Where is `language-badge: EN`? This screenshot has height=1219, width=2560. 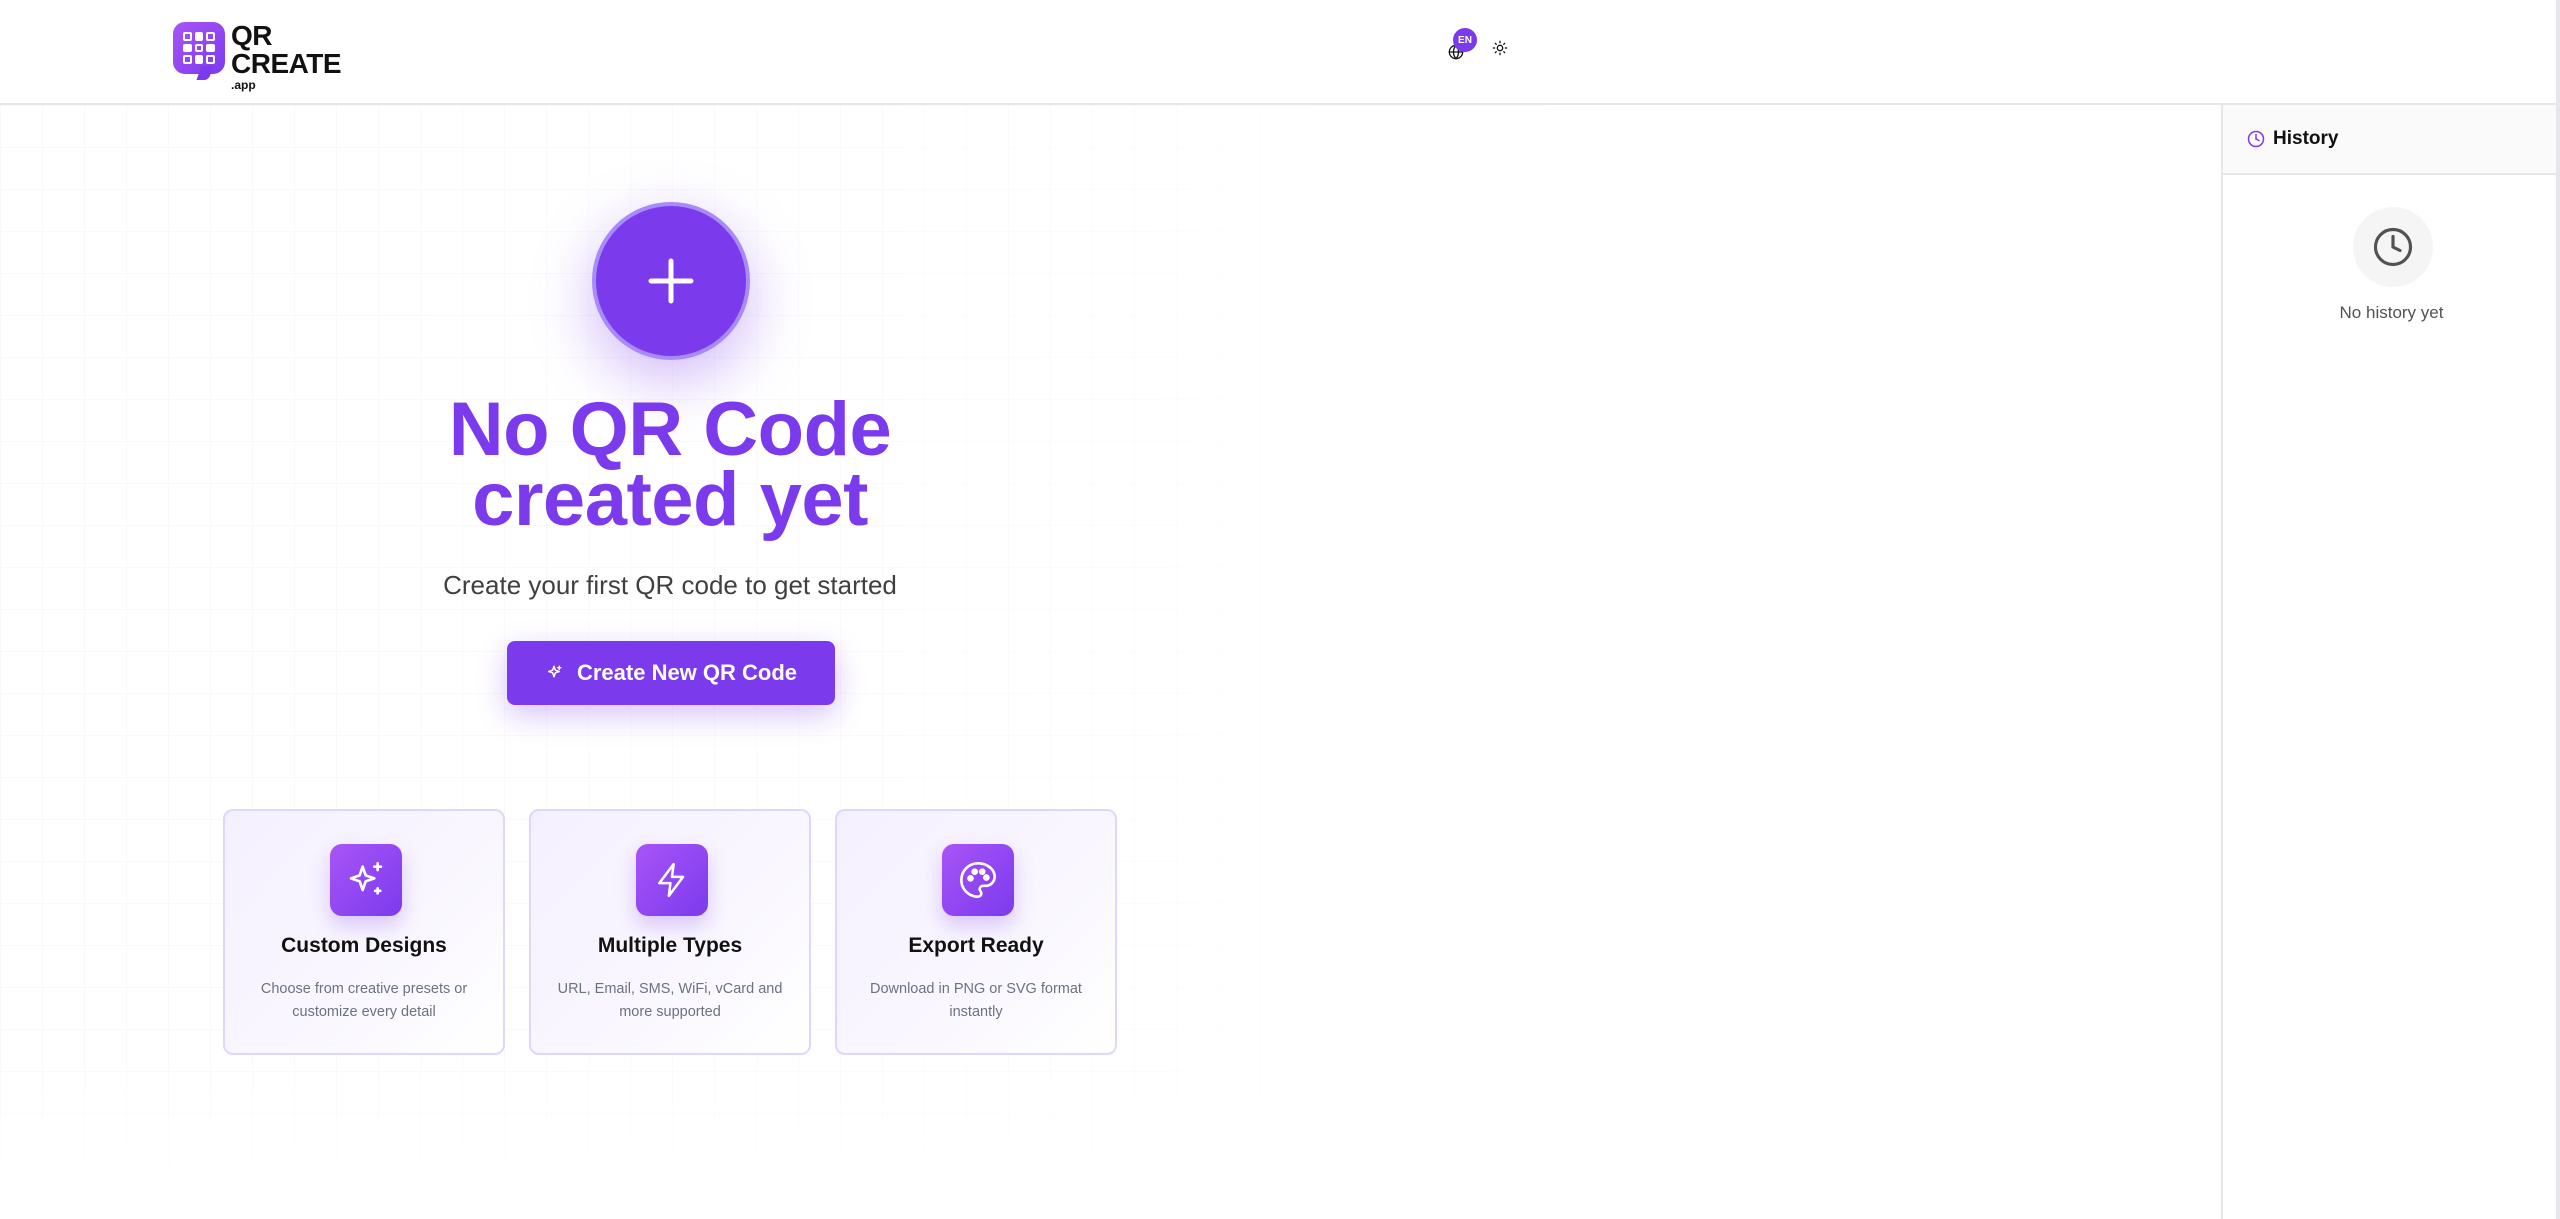
language-badge: EN is located at coordinates (1465, 40).